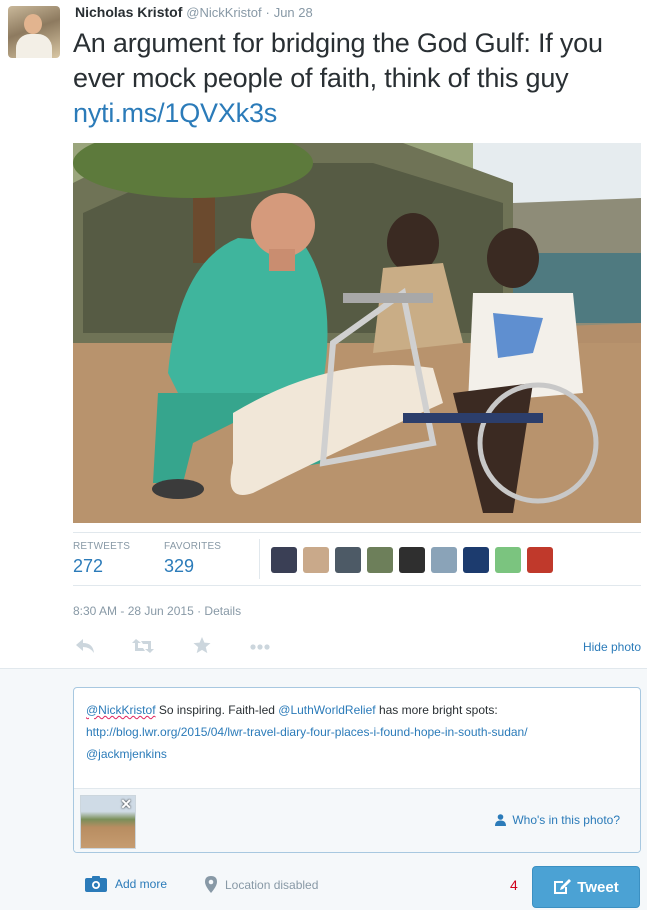 The width and height of the screenshot is (647, 910). I want to click on reply-mention-jack: @jackmjenkins, so click(126, 754).